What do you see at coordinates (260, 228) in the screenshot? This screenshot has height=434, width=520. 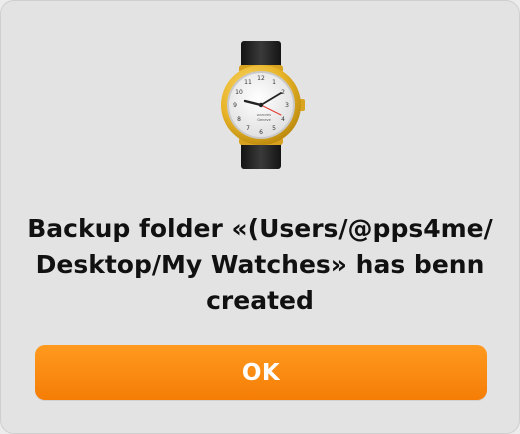 I see `message-line: Backup folder «(Users/@pps4me/` at bounding box center [260, 228].